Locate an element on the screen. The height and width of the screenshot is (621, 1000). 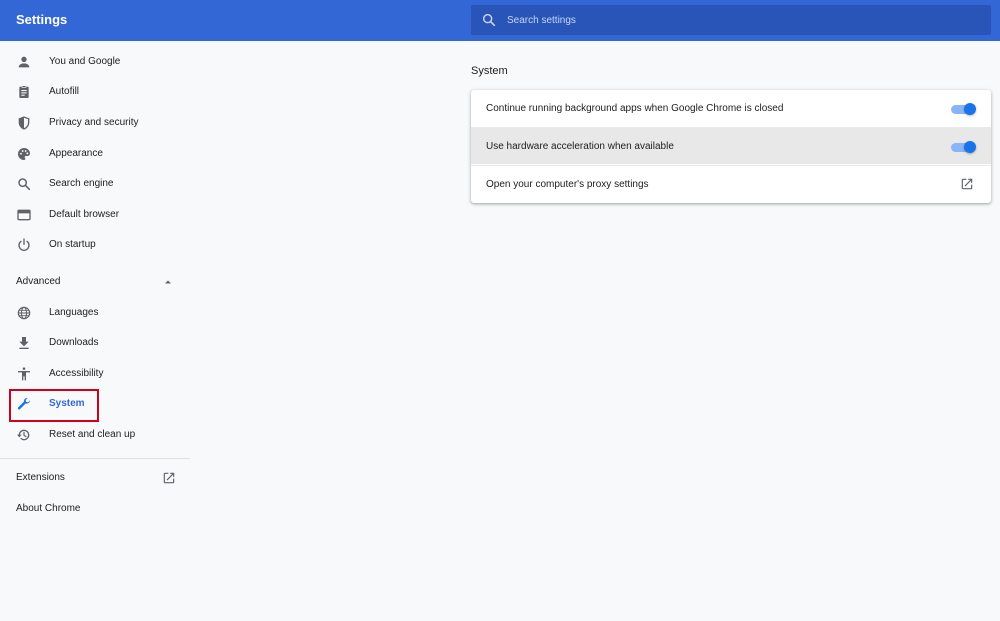
sidebar-item-search-engine: Search engine is located at coordinates (95, 184).